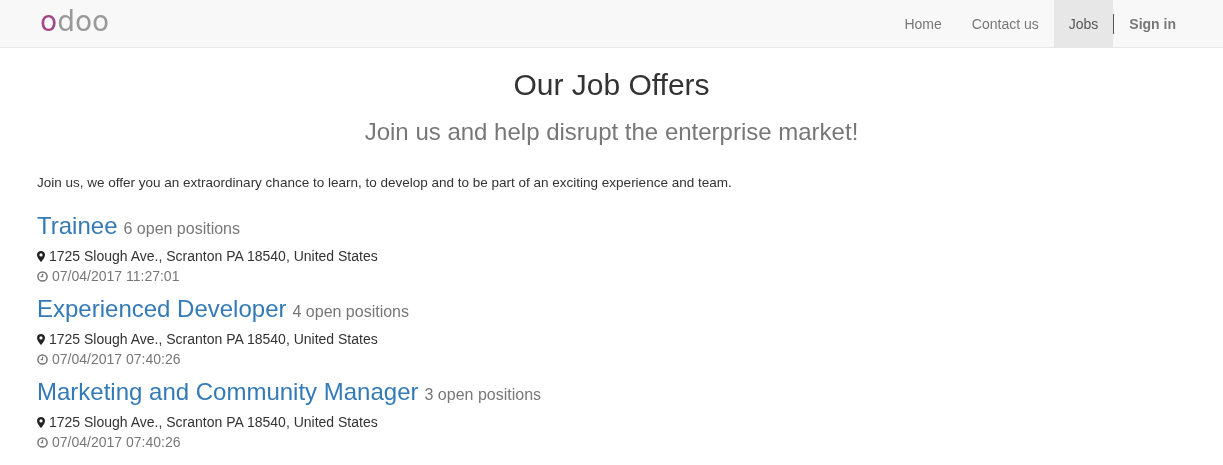 This screenshot has width=1223, height=465. What do you see at coordinates (228, 392) in the screenshot?
I see `job-title-link: Marketing and Community Manager` at bounding box center [228, 392].